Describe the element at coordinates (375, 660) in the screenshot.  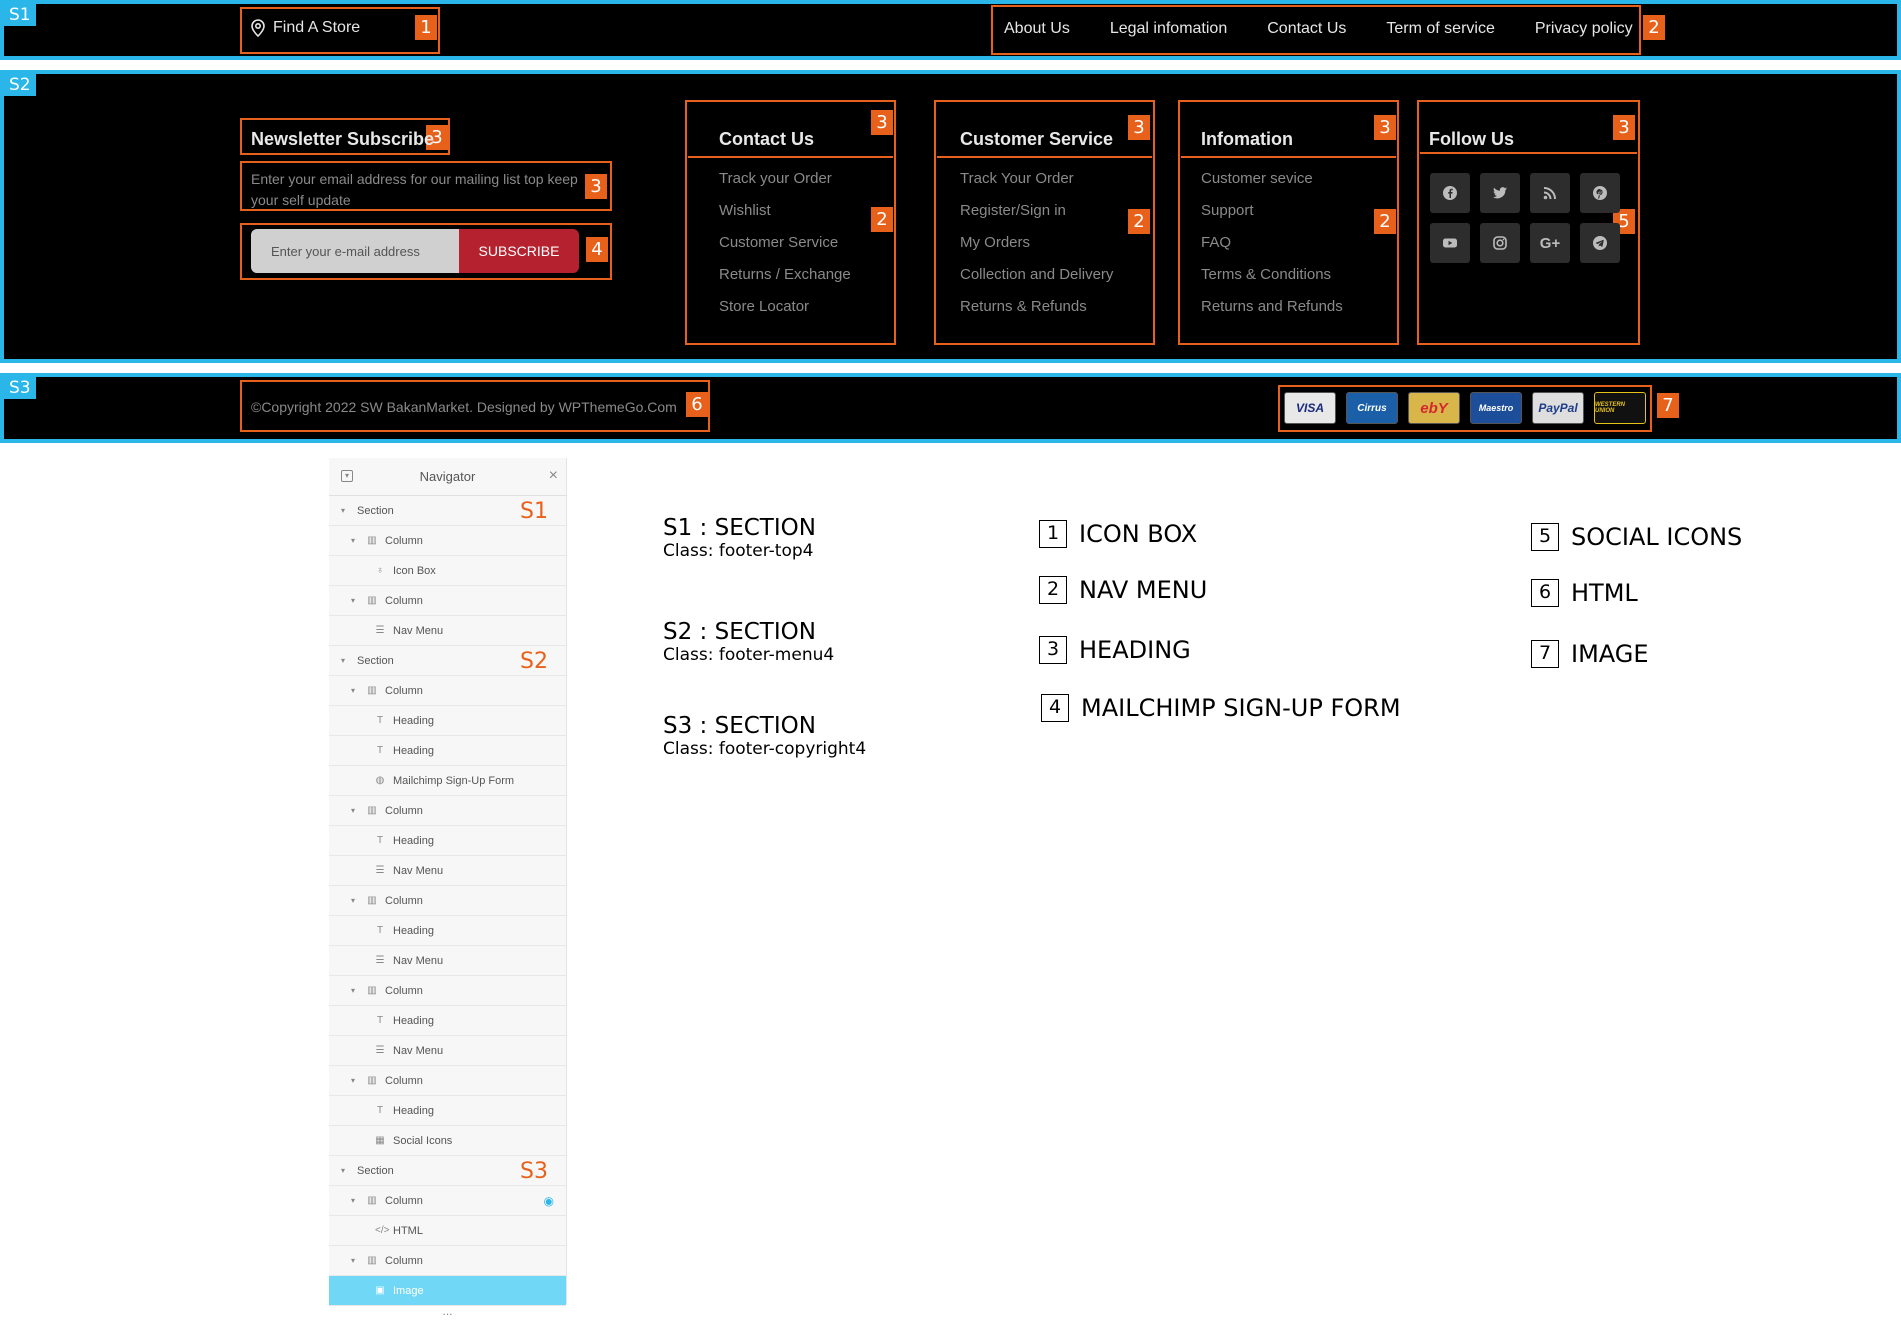
I see `nav-row-label: Section` at that location.